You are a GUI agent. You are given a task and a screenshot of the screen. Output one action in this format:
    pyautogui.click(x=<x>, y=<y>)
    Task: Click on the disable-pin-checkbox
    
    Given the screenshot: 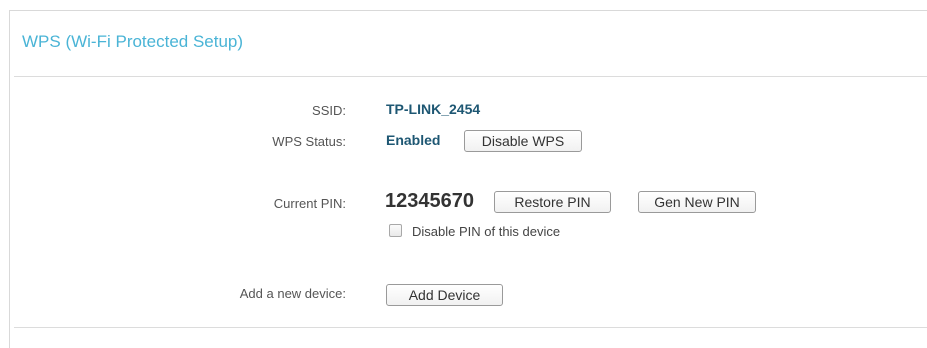 What is the action you would take?
    pyautogui.click(x=395, y=230)
    